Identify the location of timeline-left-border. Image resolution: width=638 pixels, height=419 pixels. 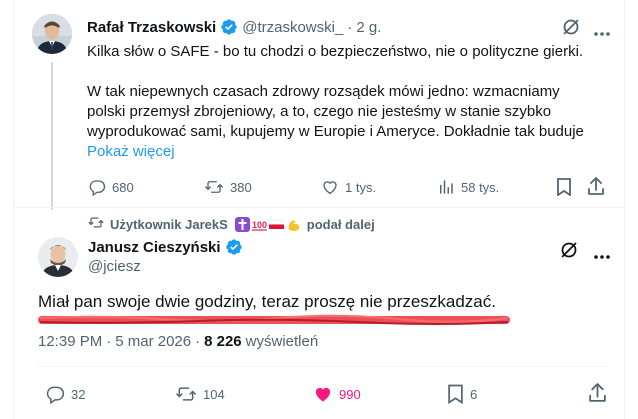
(13, 209).